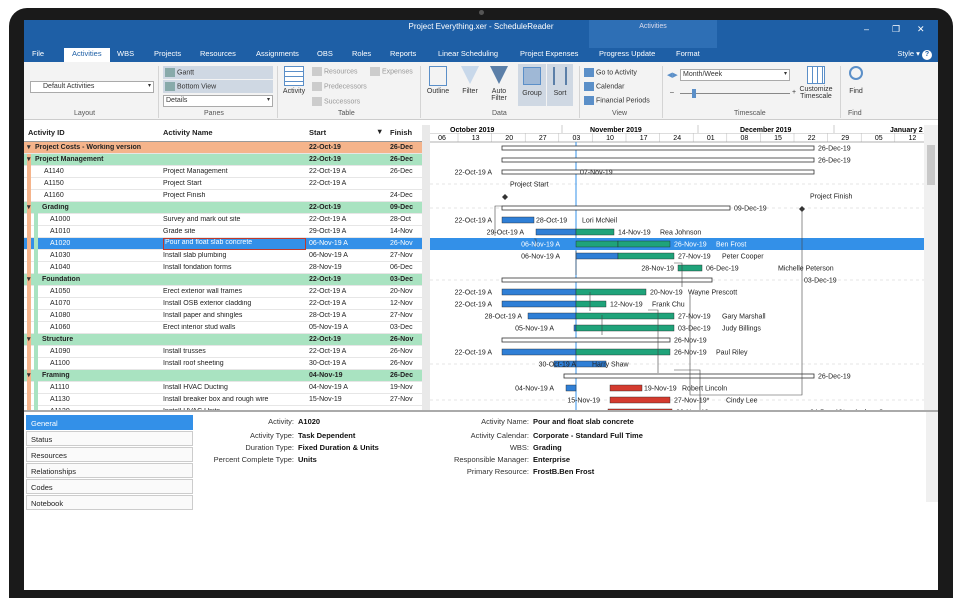 The height and width of the screenshot is (598, 962). What do you see at coordinates (468, 53) in the screenshot?
I see `menu-tab-linear-scheduling: Linear Scheduling` at bounding box center [468, 53].